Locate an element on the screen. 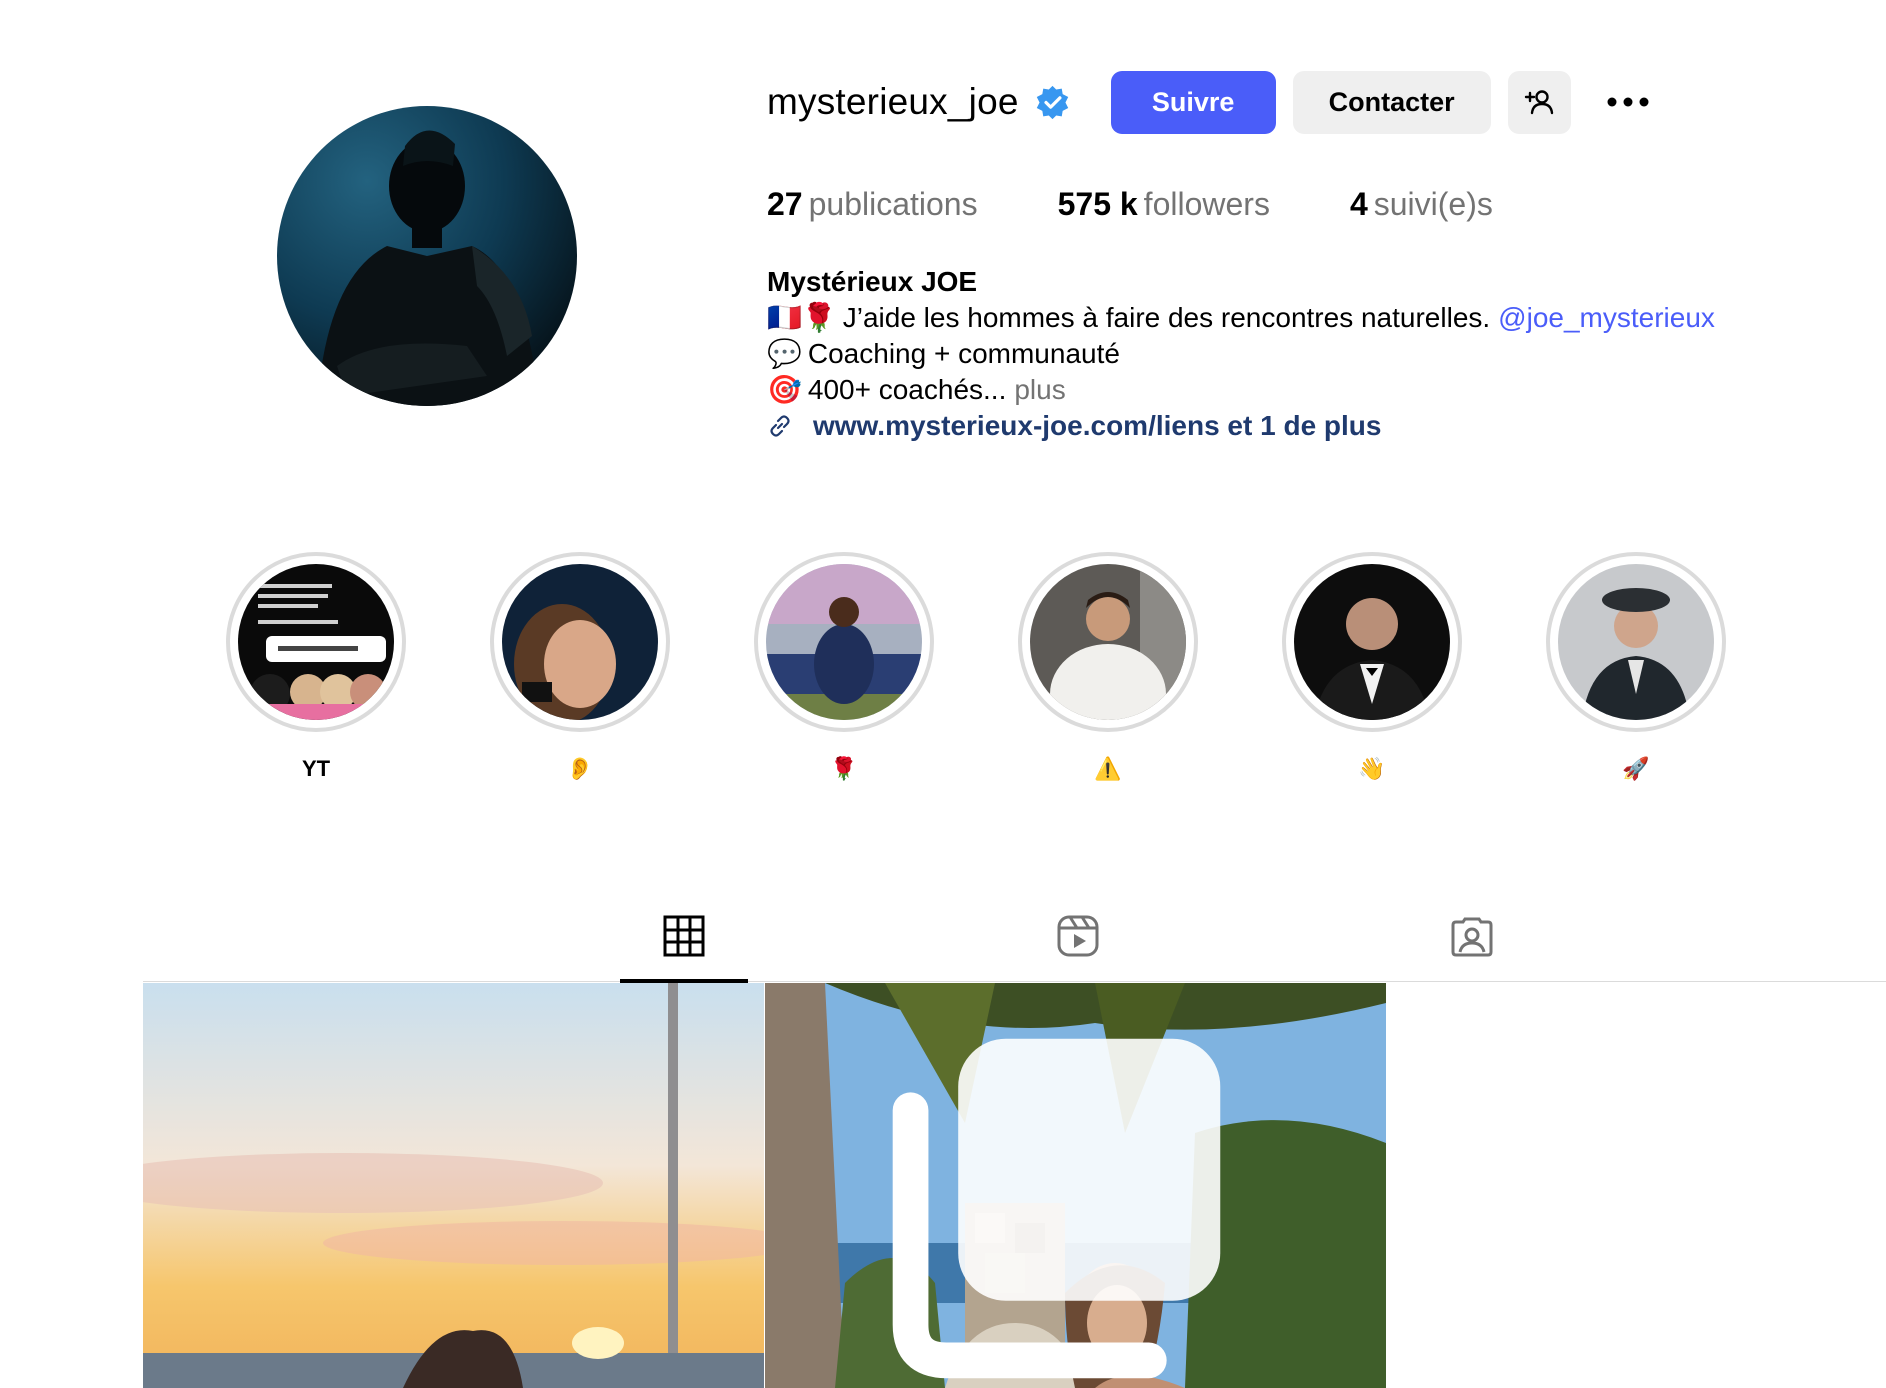 The image size is (1886, 1388). highlight-item: 🌹 is located at coordinates (844, 668).